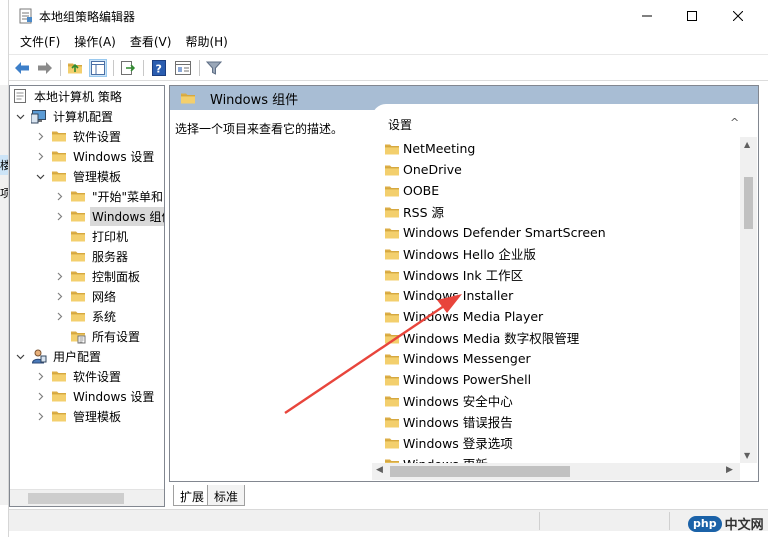  I want to click on tree-label: 打印机, so click(110, 236).